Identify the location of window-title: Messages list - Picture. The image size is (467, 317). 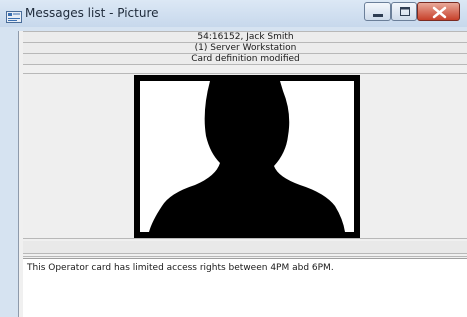
(92, 13).